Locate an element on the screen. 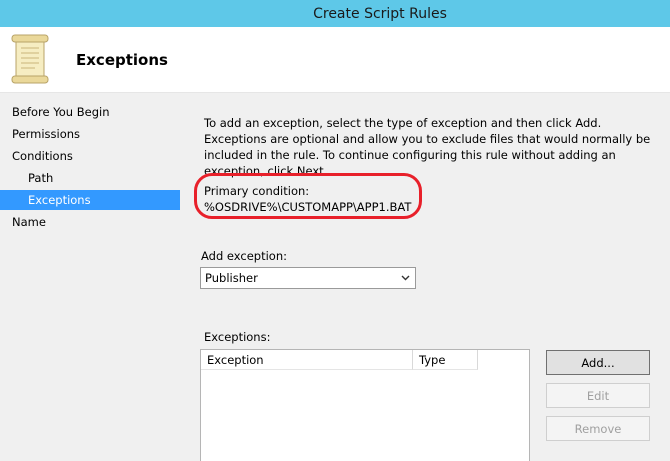 This screenshot has width=670, height=461. add-exception-selected: Publisher is located at coordinates (231, 278).